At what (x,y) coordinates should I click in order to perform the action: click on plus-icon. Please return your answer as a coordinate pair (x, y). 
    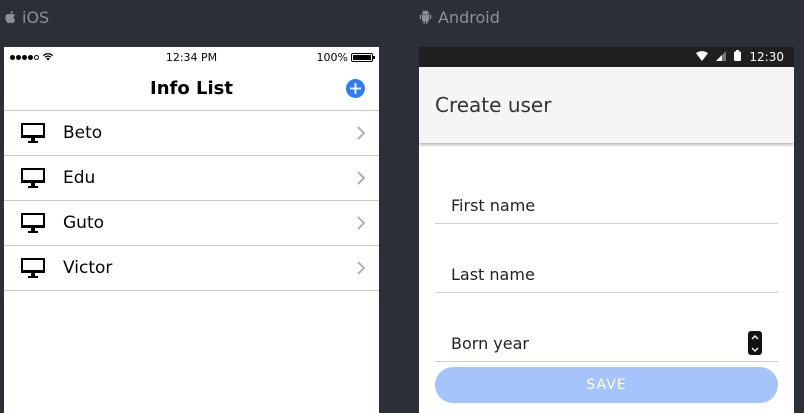
    Looking at the image, I should click on (355, 88).